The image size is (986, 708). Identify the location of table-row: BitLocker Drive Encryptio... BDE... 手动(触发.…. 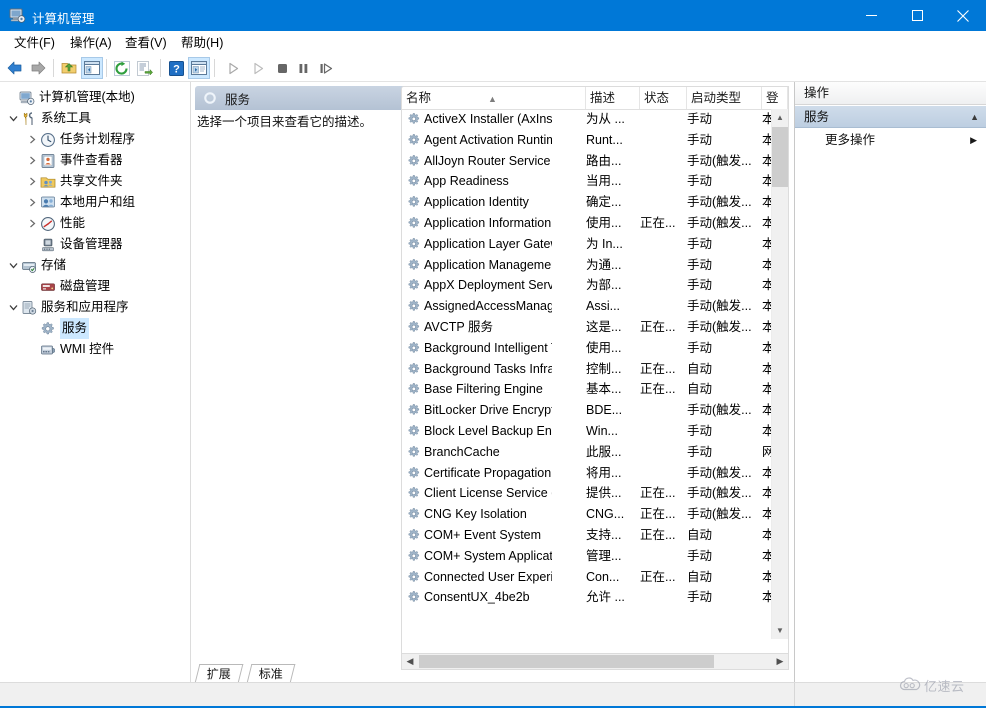
(588, 410).